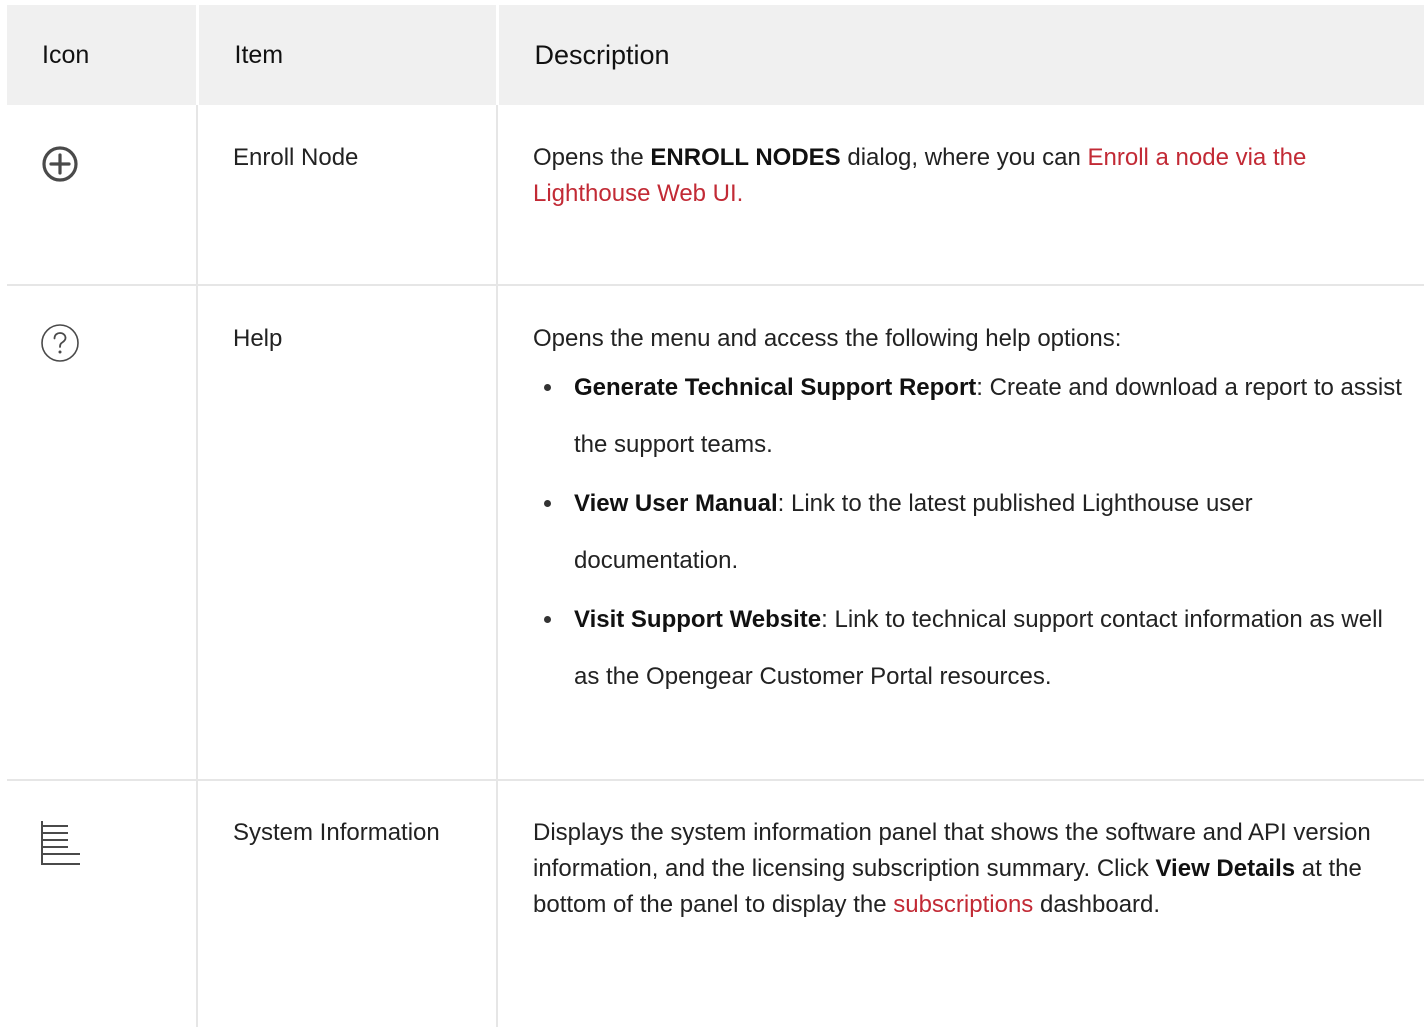  What do you see at coordinates (676, 503) in the screenshot?
I see `option-name: View User Manual` at bounding box center [676, 503].